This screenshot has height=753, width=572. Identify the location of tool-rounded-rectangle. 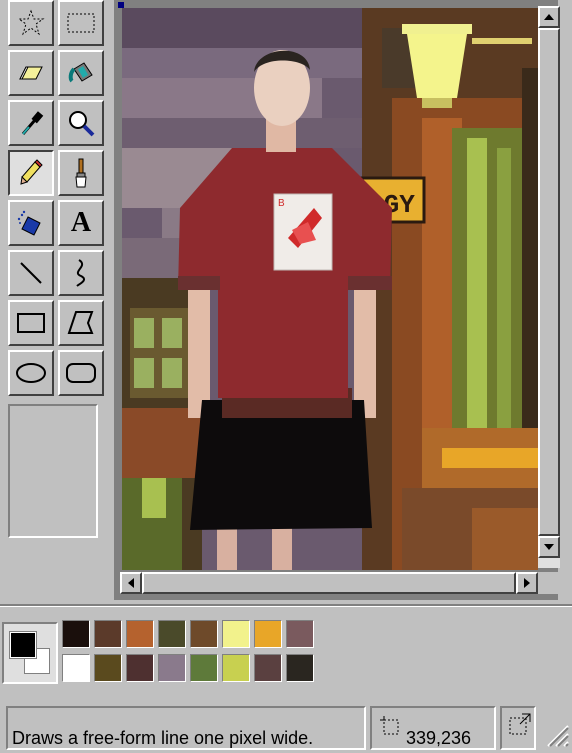
(81, 373).